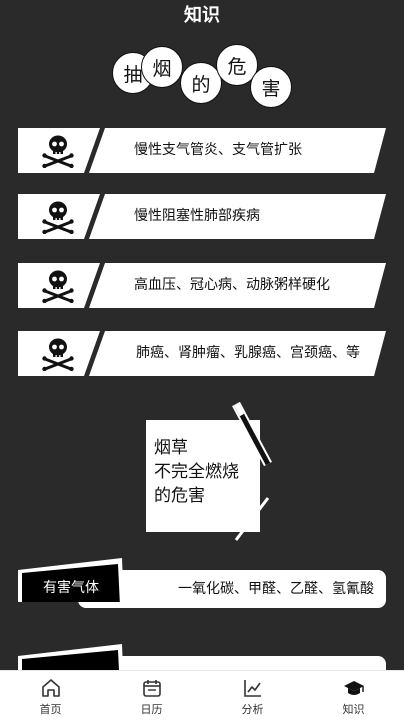  I want to click on harm-item-text: 慢性支气管炎、支气管扩张, so click(218, 150).